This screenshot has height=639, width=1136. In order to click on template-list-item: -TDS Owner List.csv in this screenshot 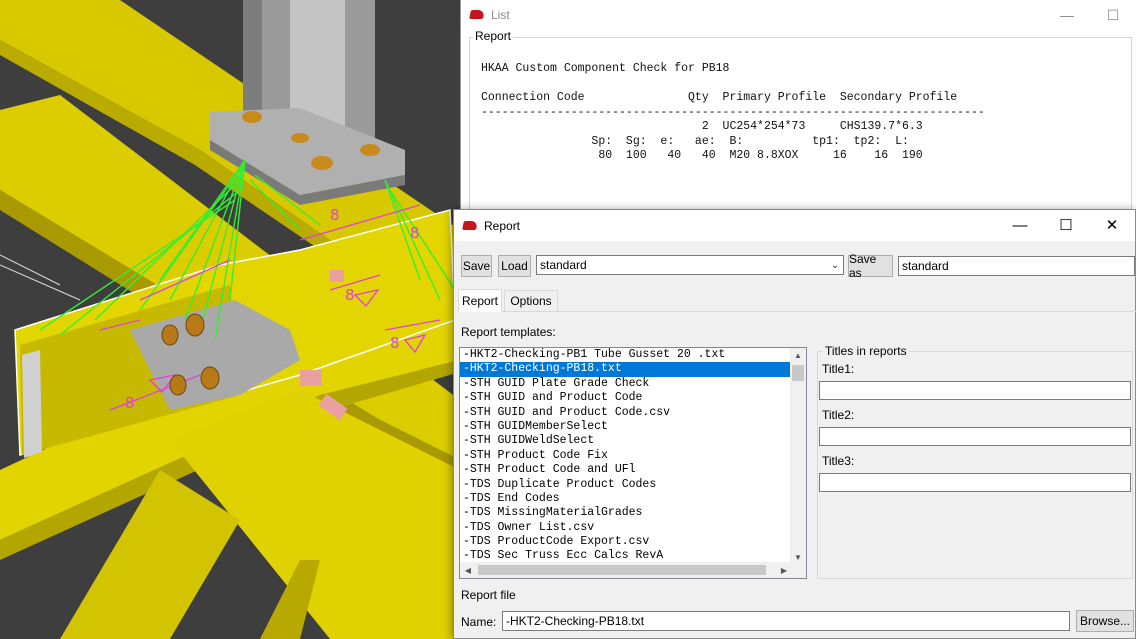, I will do `click(626, 528)`.